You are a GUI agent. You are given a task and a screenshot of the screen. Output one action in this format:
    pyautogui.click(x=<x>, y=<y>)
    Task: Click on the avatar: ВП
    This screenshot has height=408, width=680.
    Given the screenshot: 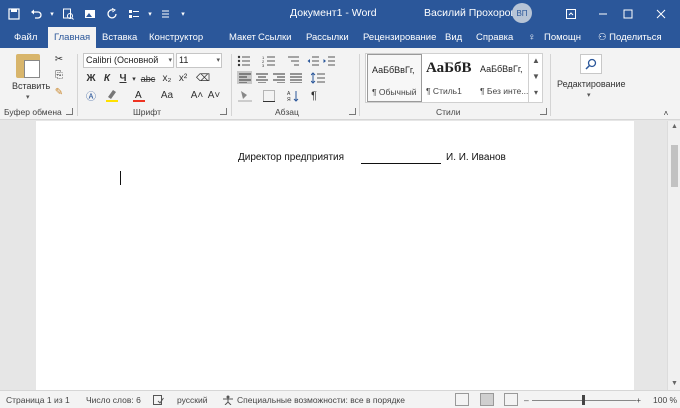 What is the action you would take?
    pyautogui.click(x=522, y=13)
    